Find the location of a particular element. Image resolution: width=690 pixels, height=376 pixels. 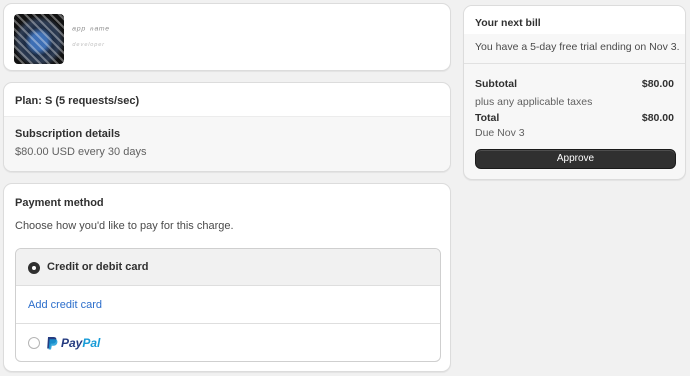

add-credit-card-link: Add credit card is located at coordinates (65, 305).